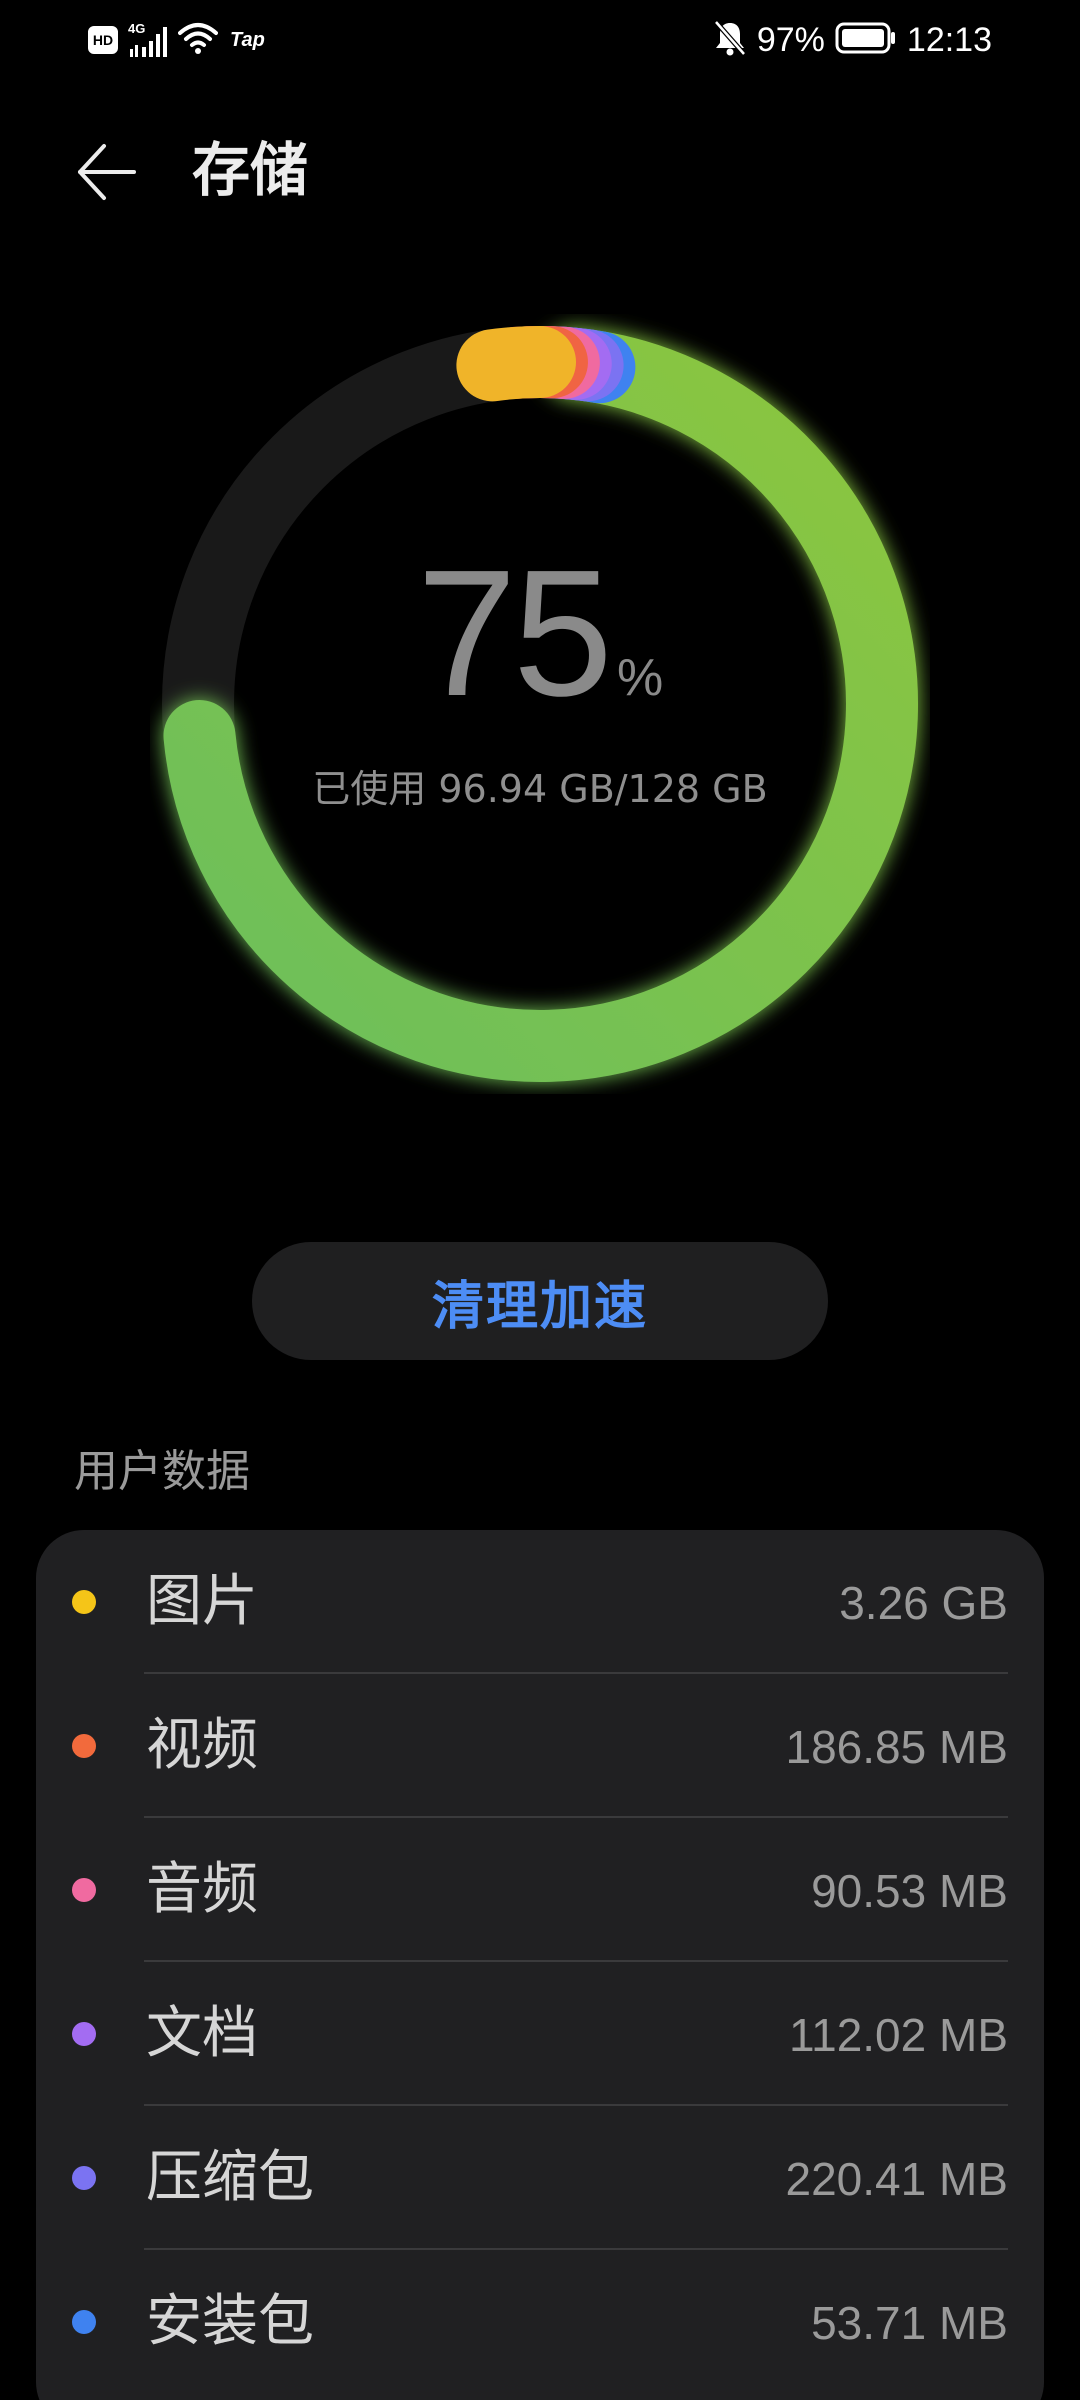 This screenshot has width=1080, height=2400. Describe the element at coordinates (202, 1601) in the screenshot. I see `list-item-label: 图片` at that location.